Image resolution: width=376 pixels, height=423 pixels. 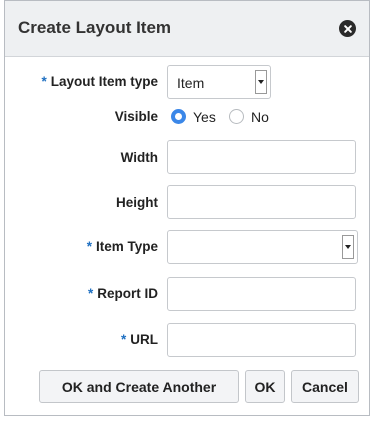 I want to click on cancel-button: Cancel, so click(x=325, y=386).